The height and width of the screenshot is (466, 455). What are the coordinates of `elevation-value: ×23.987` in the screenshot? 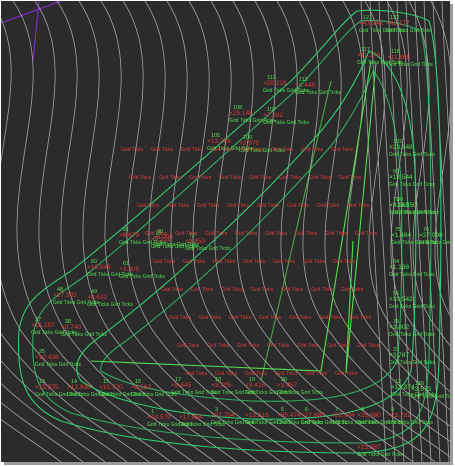 It's located at (369, 447).